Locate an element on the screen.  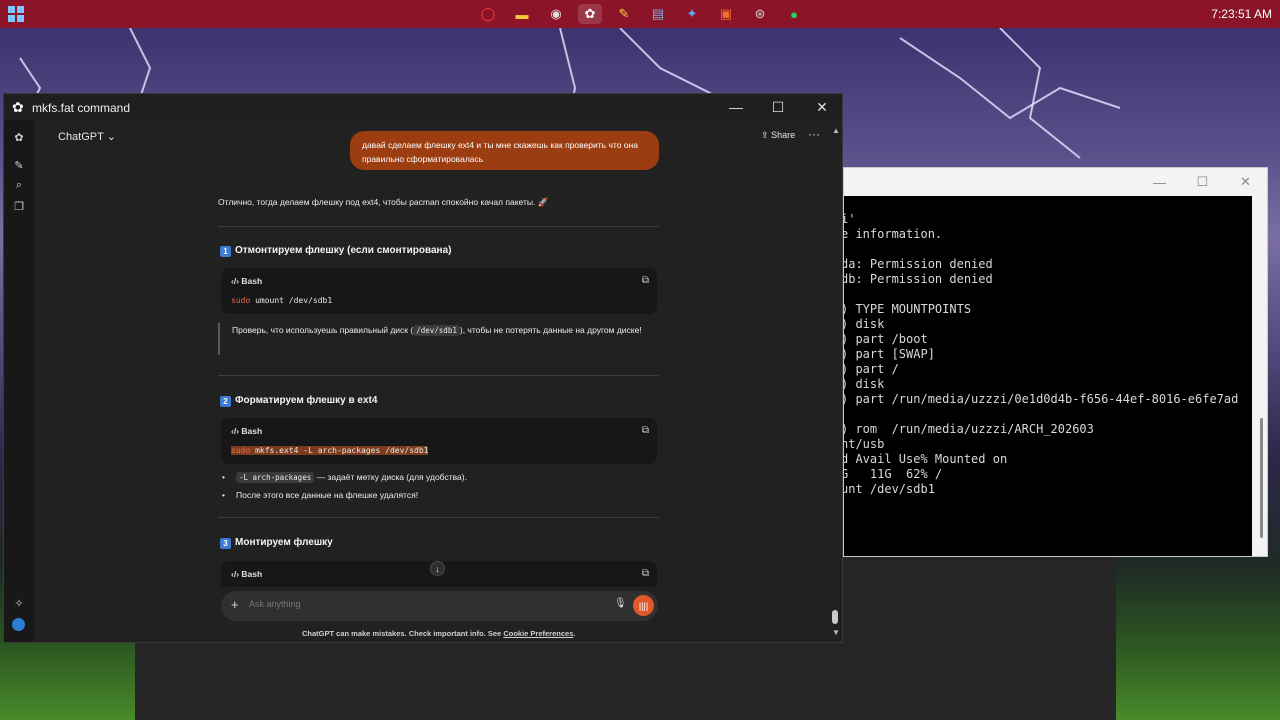
scroll-down-button: ↓ is located at coordinates (437, 568).